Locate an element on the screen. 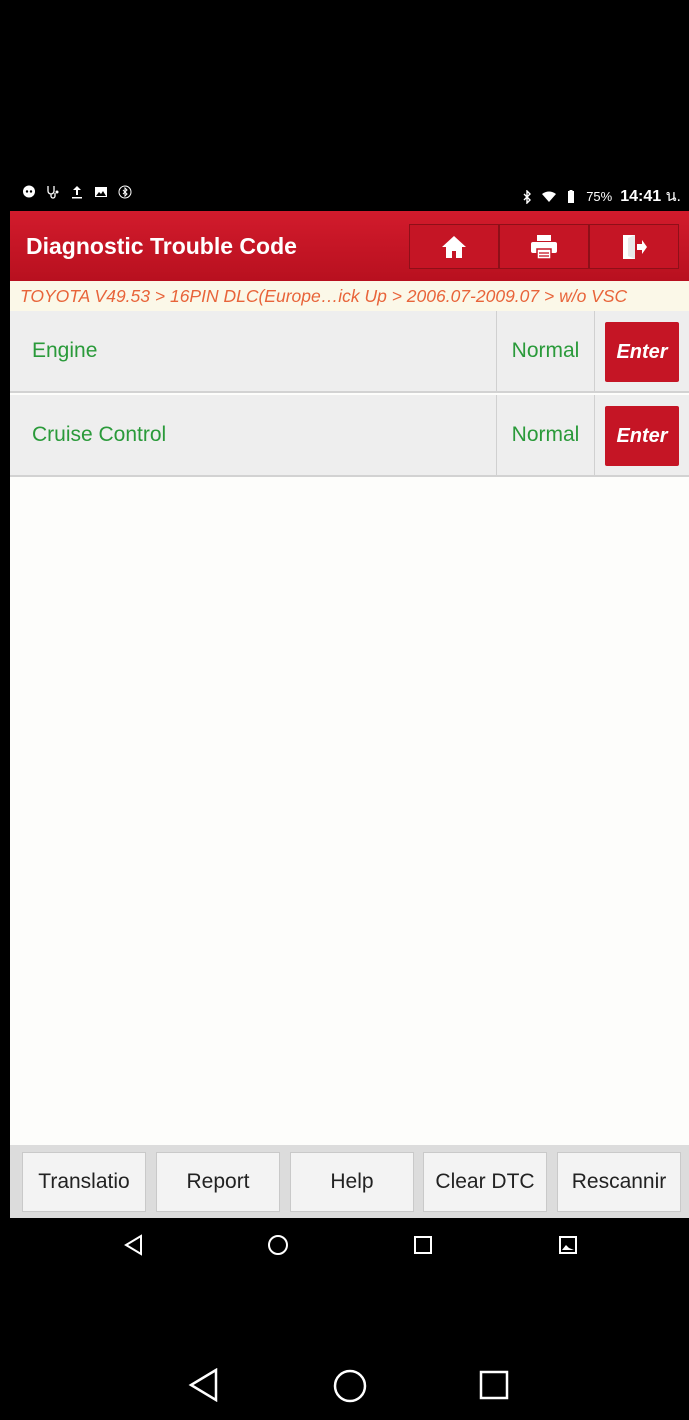  header-bar: Diagnostic Trouble Code is located at coordinates (349, 246).